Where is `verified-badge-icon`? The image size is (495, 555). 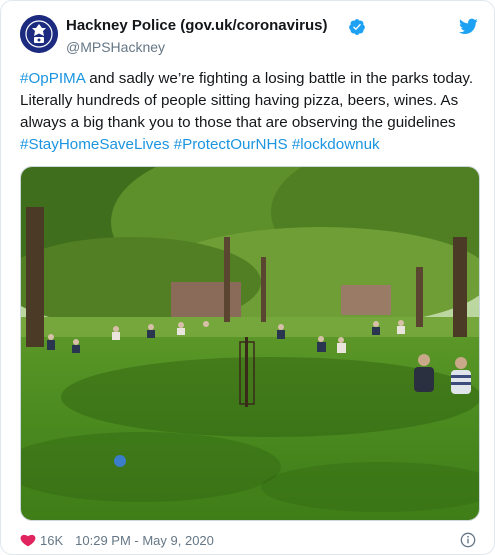
verified-badge-icon is located at coordinates (357, 27).